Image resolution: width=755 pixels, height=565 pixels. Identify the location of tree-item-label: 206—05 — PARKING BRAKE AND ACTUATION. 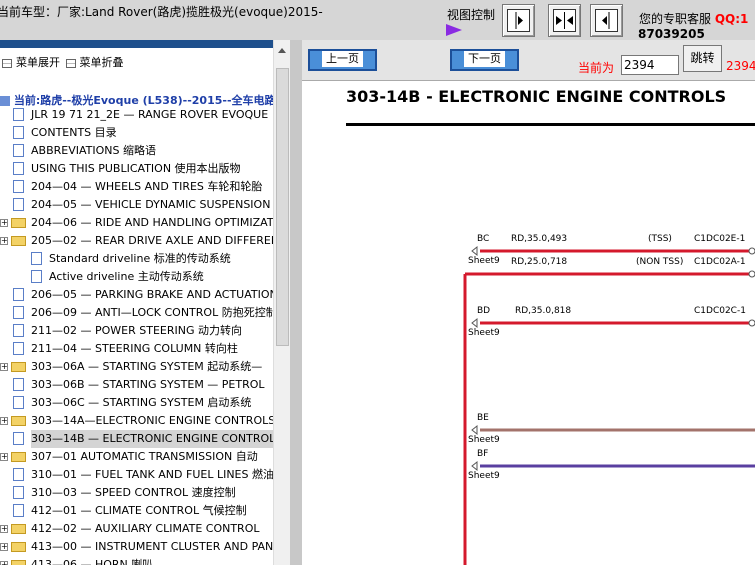
(154, 294).